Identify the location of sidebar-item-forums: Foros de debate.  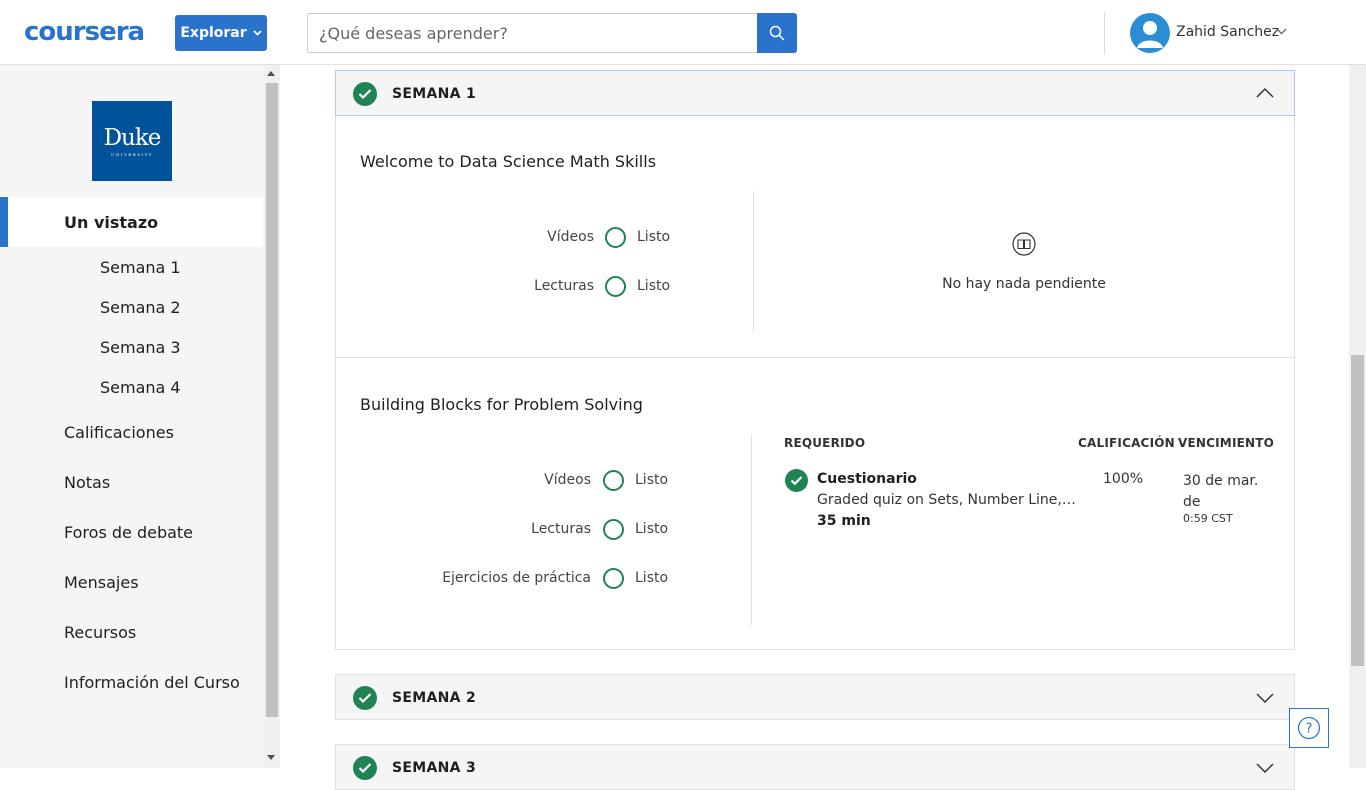
(128, 532).